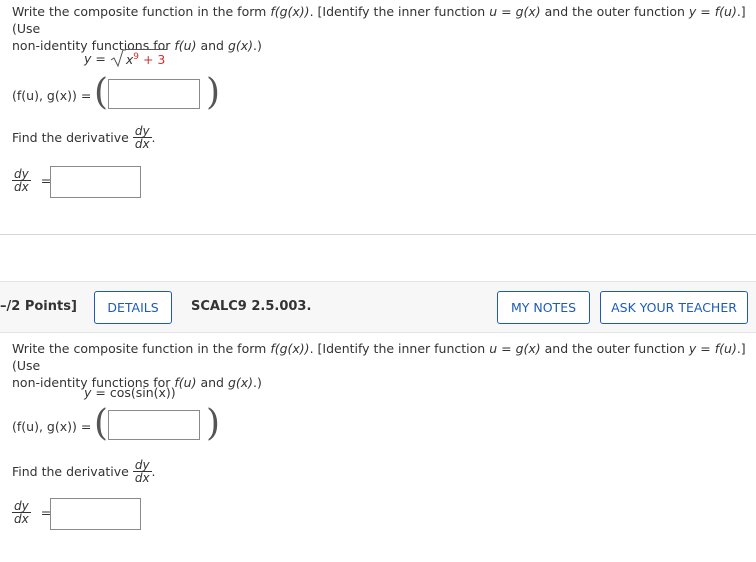 The image size is (756, 562). What do you see at coordinates (118, 58) in the screenshot?
I see `sqrt-icon` at bounding box center [118, 58].